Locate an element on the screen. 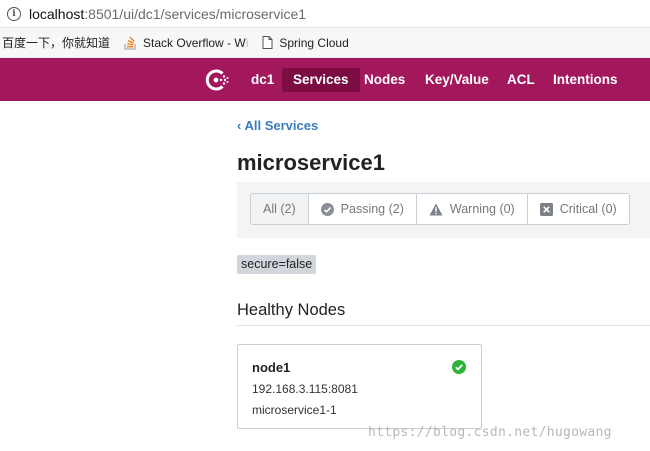 The height and width of the screenshot is (451, 650). warning-triangle-icon is located at coordinates (436, 209).